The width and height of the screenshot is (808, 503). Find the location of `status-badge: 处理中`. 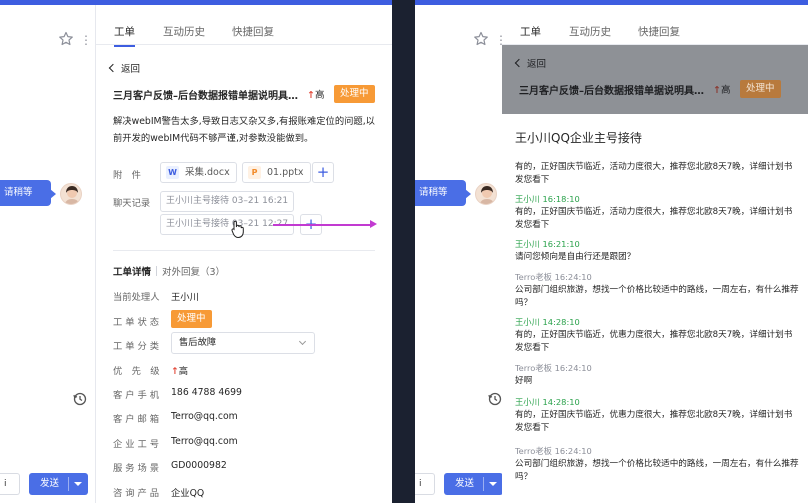

status-badge: 处理中 is located at coordinates (354, 94).